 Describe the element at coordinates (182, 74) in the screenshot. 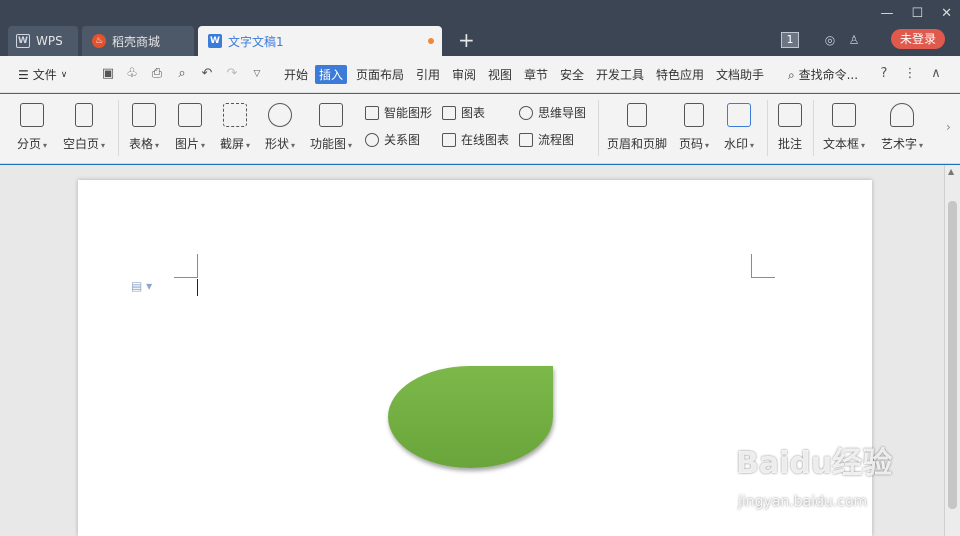

I see `print-preview-icon: ⌕` at that location.